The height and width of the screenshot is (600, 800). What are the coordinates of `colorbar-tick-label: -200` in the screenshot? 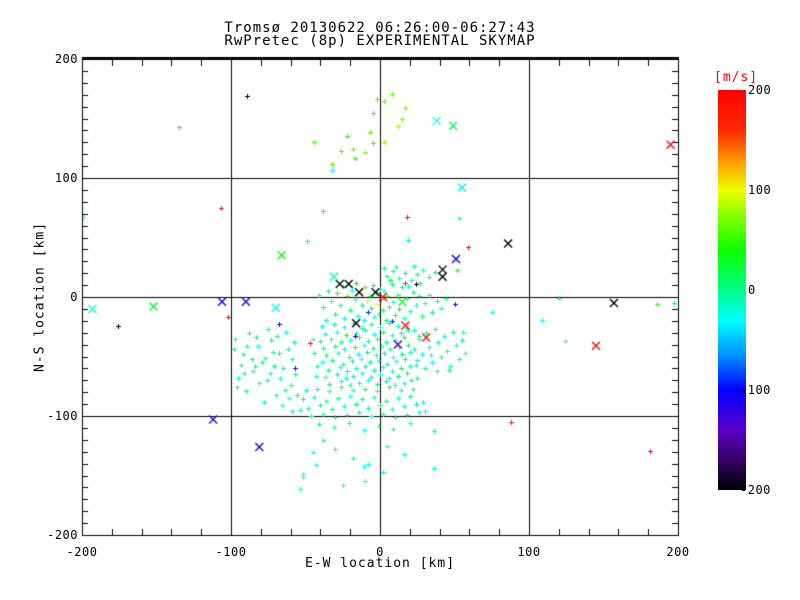 It's located at (755, 490).